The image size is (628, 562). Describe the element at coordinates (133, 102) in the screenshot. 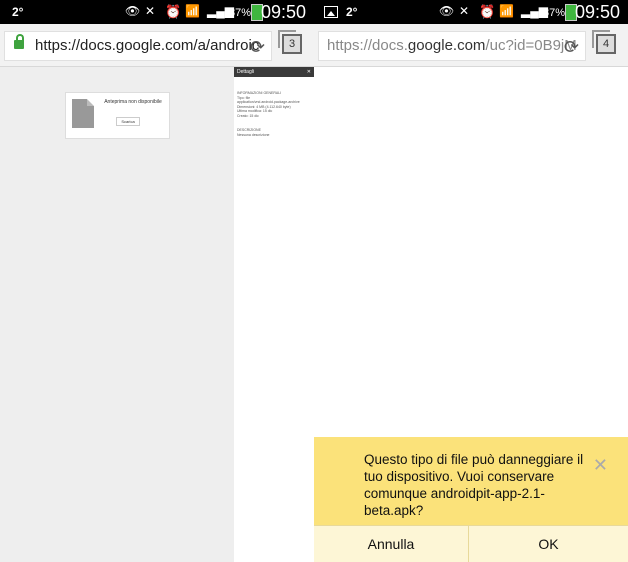

I see `preview-message: Anteprima non disponibile` at that location.